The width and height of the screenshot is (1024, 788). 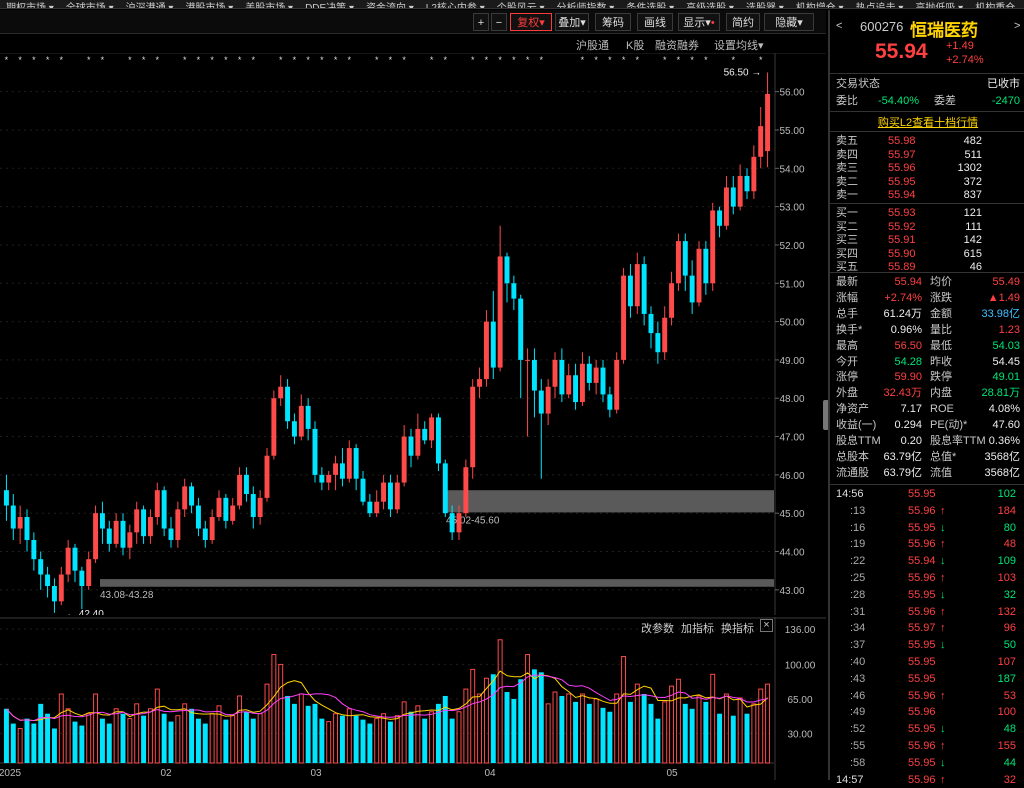 I want to click on swap-indicator-button: 换指标, so click(x=737, y=628).